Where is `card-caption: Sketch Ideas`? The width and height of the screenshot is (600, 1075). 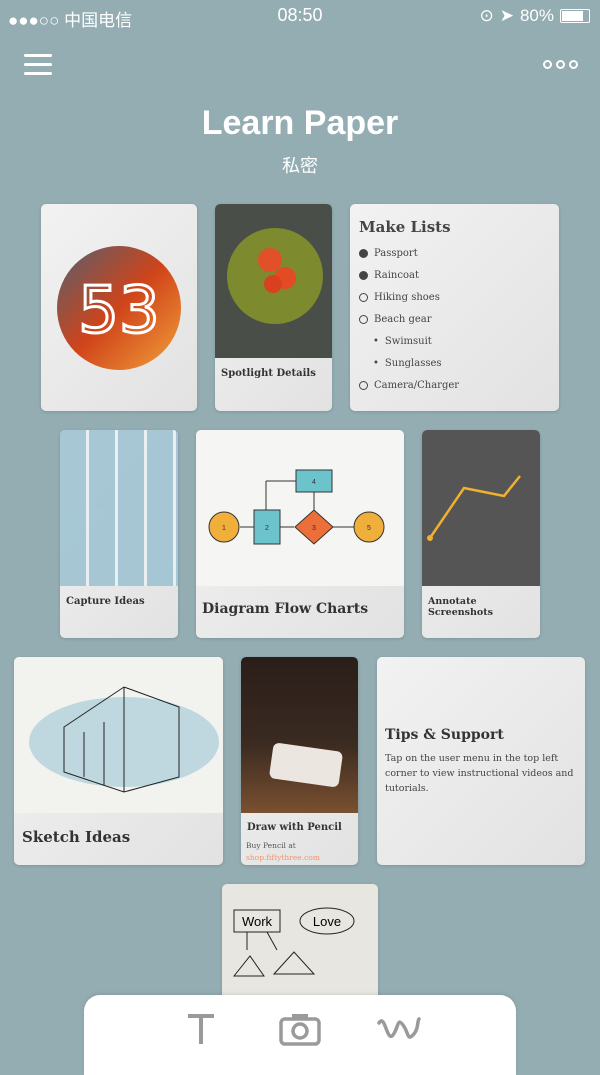
card-caption: Sketch Ideas is located at coordinates (76, 837).